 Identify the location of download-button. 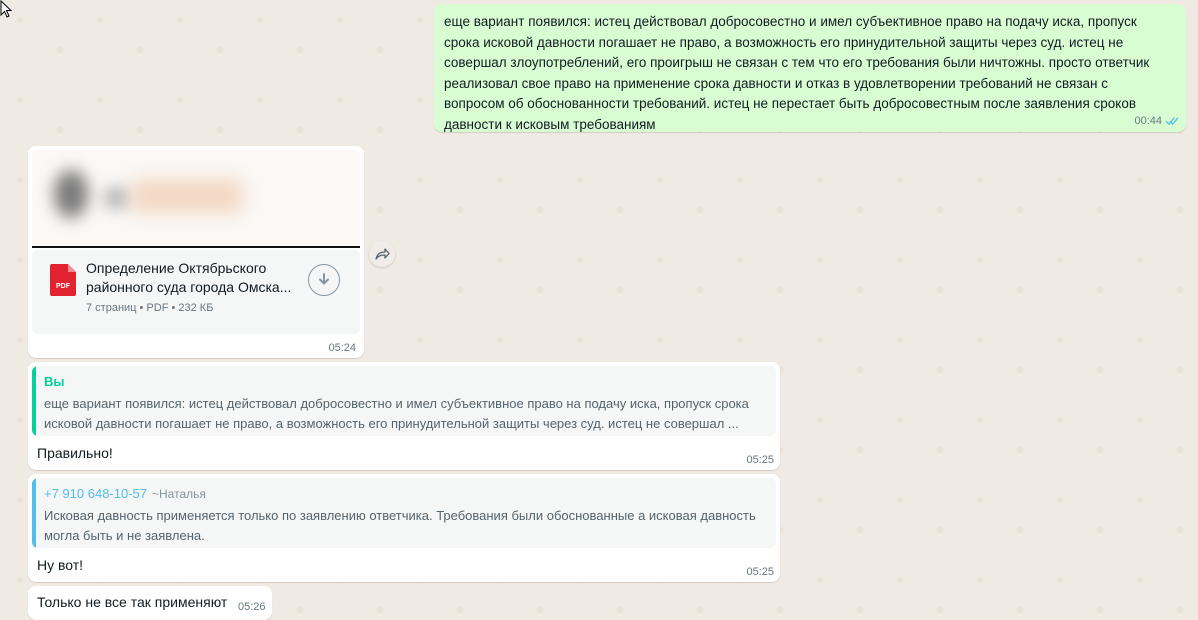
(324, 280).